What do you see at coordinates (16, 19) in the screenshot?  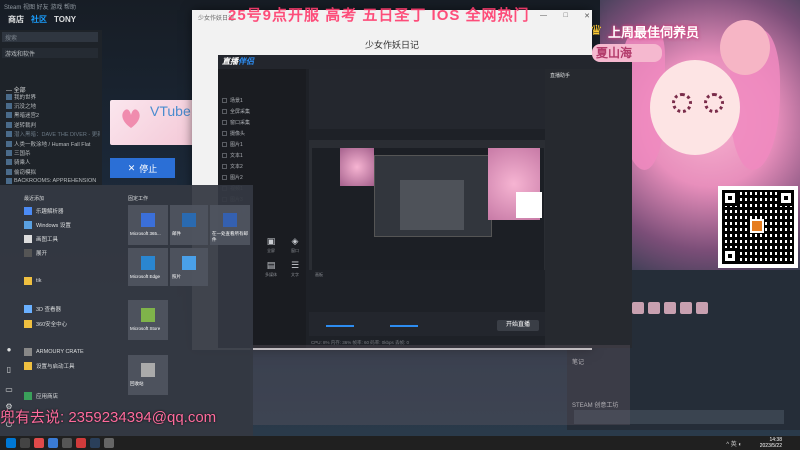 I see `nav-store: 商店` at bounding box center [16, 19].